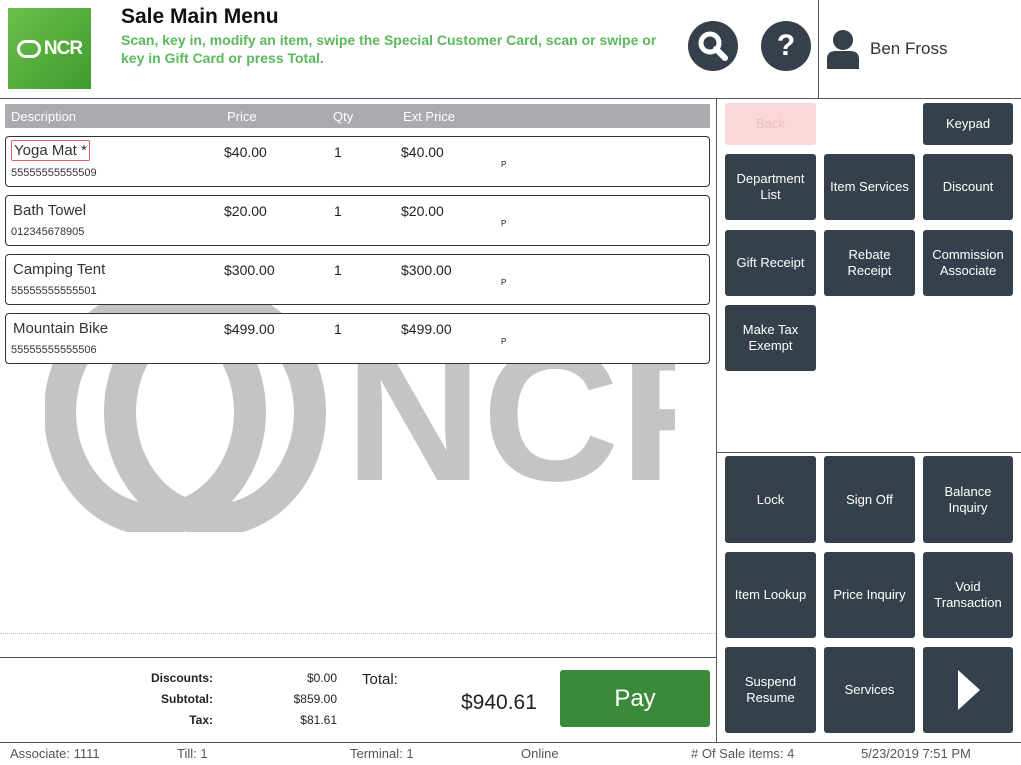 The width and height of the screenshot is (1021, 765). Describe the element at coordinates (54, 173) in the screenshot. I see `item-sku: 55555555555509` at that location.